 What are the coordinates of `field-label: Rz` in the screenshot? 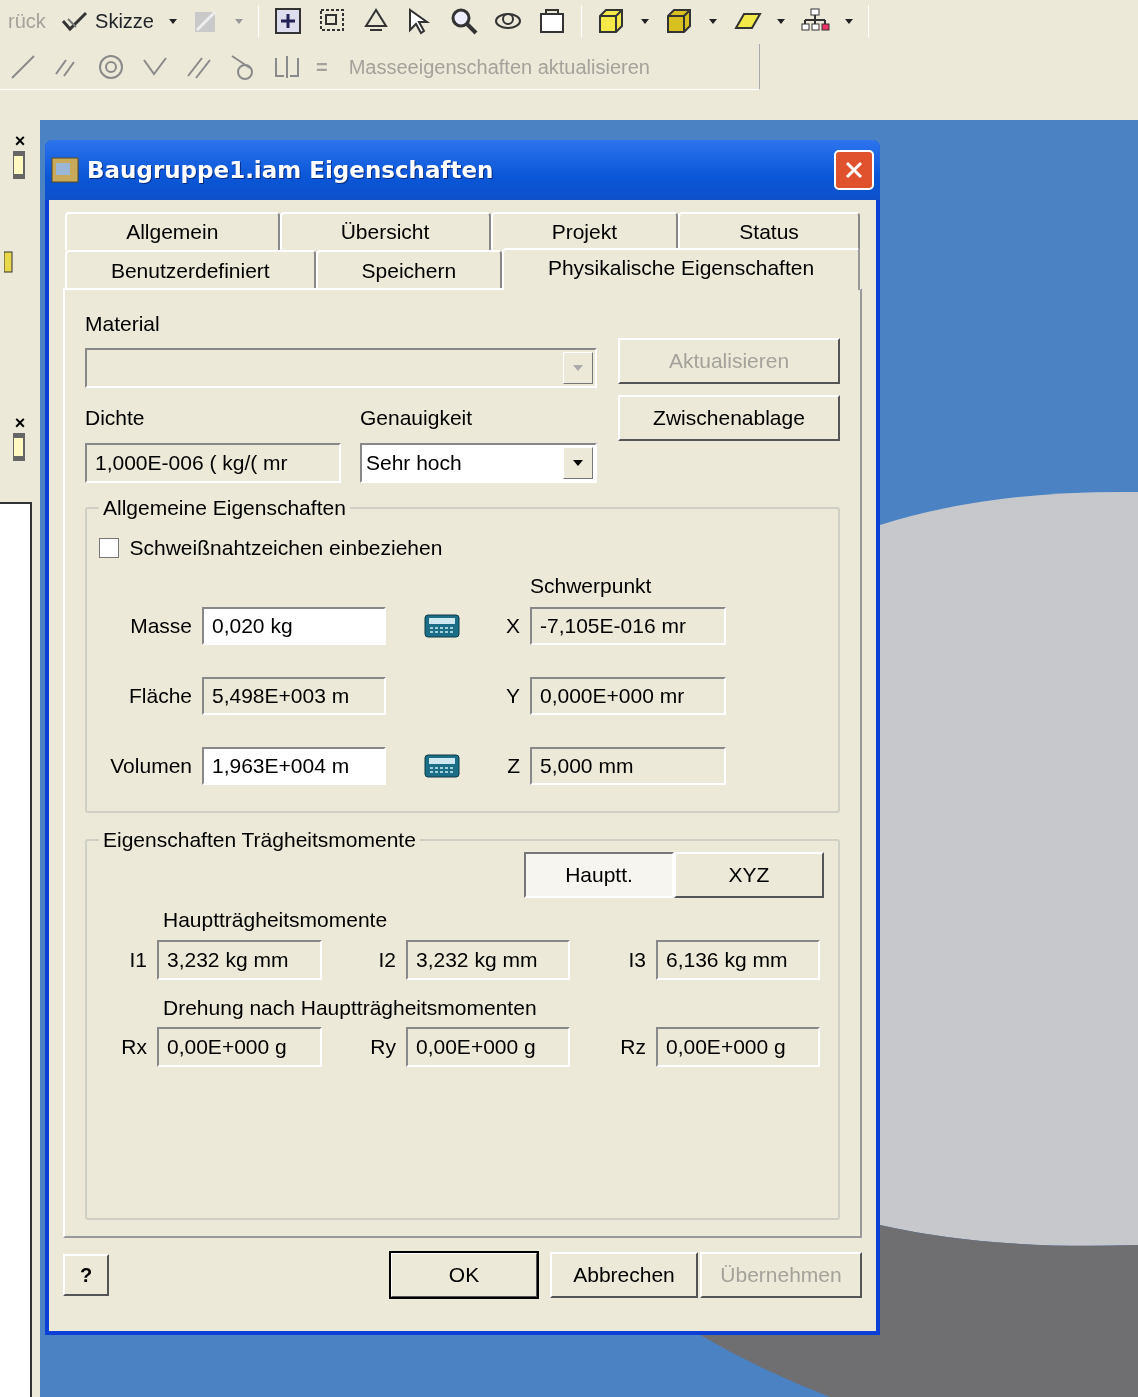 It's located at (633, 1047).